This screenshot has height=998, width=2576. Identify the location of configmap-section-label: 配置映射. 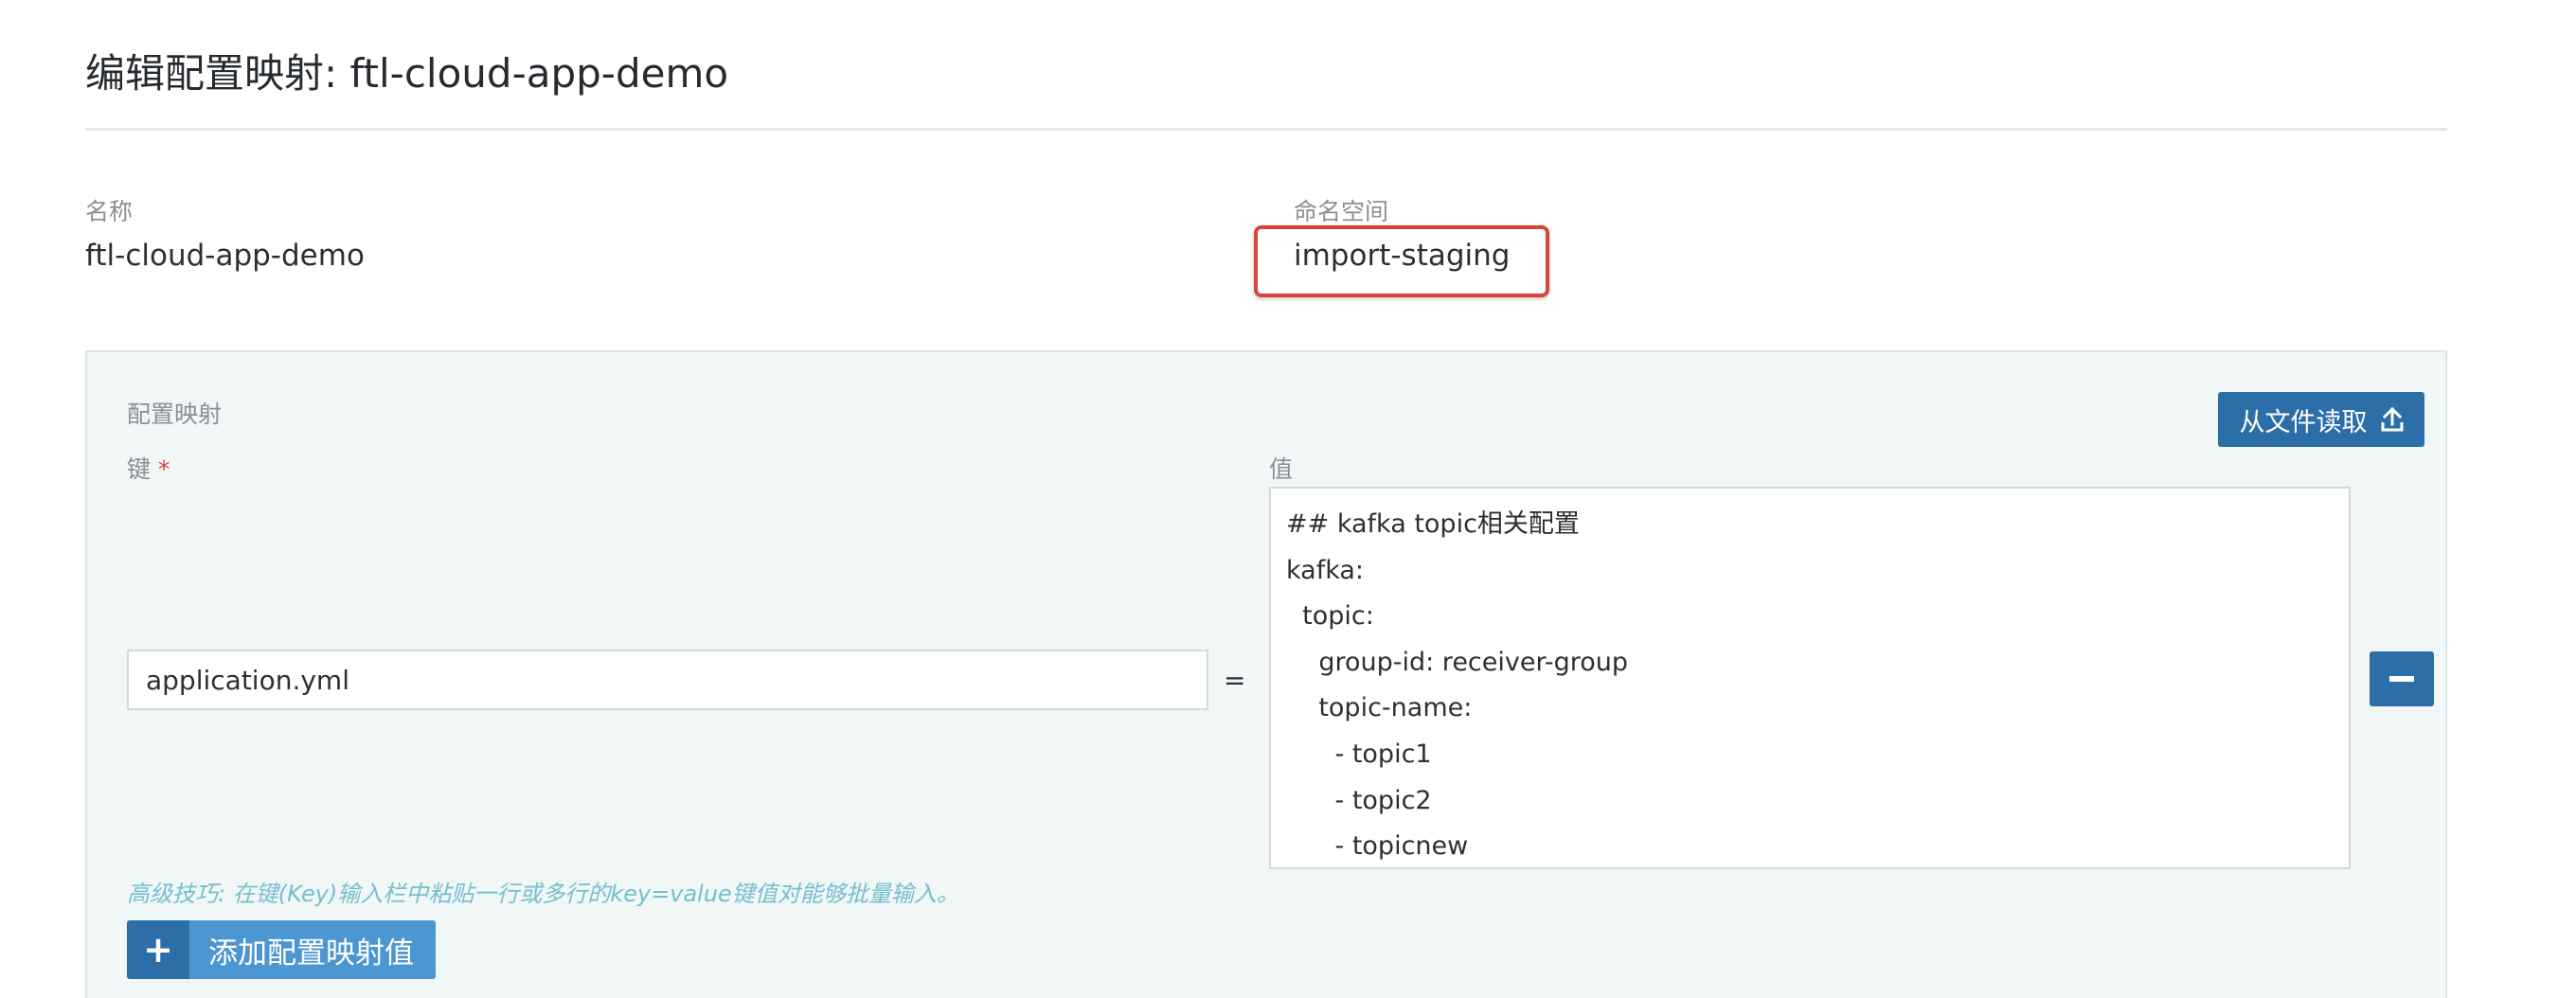
(175, 415).